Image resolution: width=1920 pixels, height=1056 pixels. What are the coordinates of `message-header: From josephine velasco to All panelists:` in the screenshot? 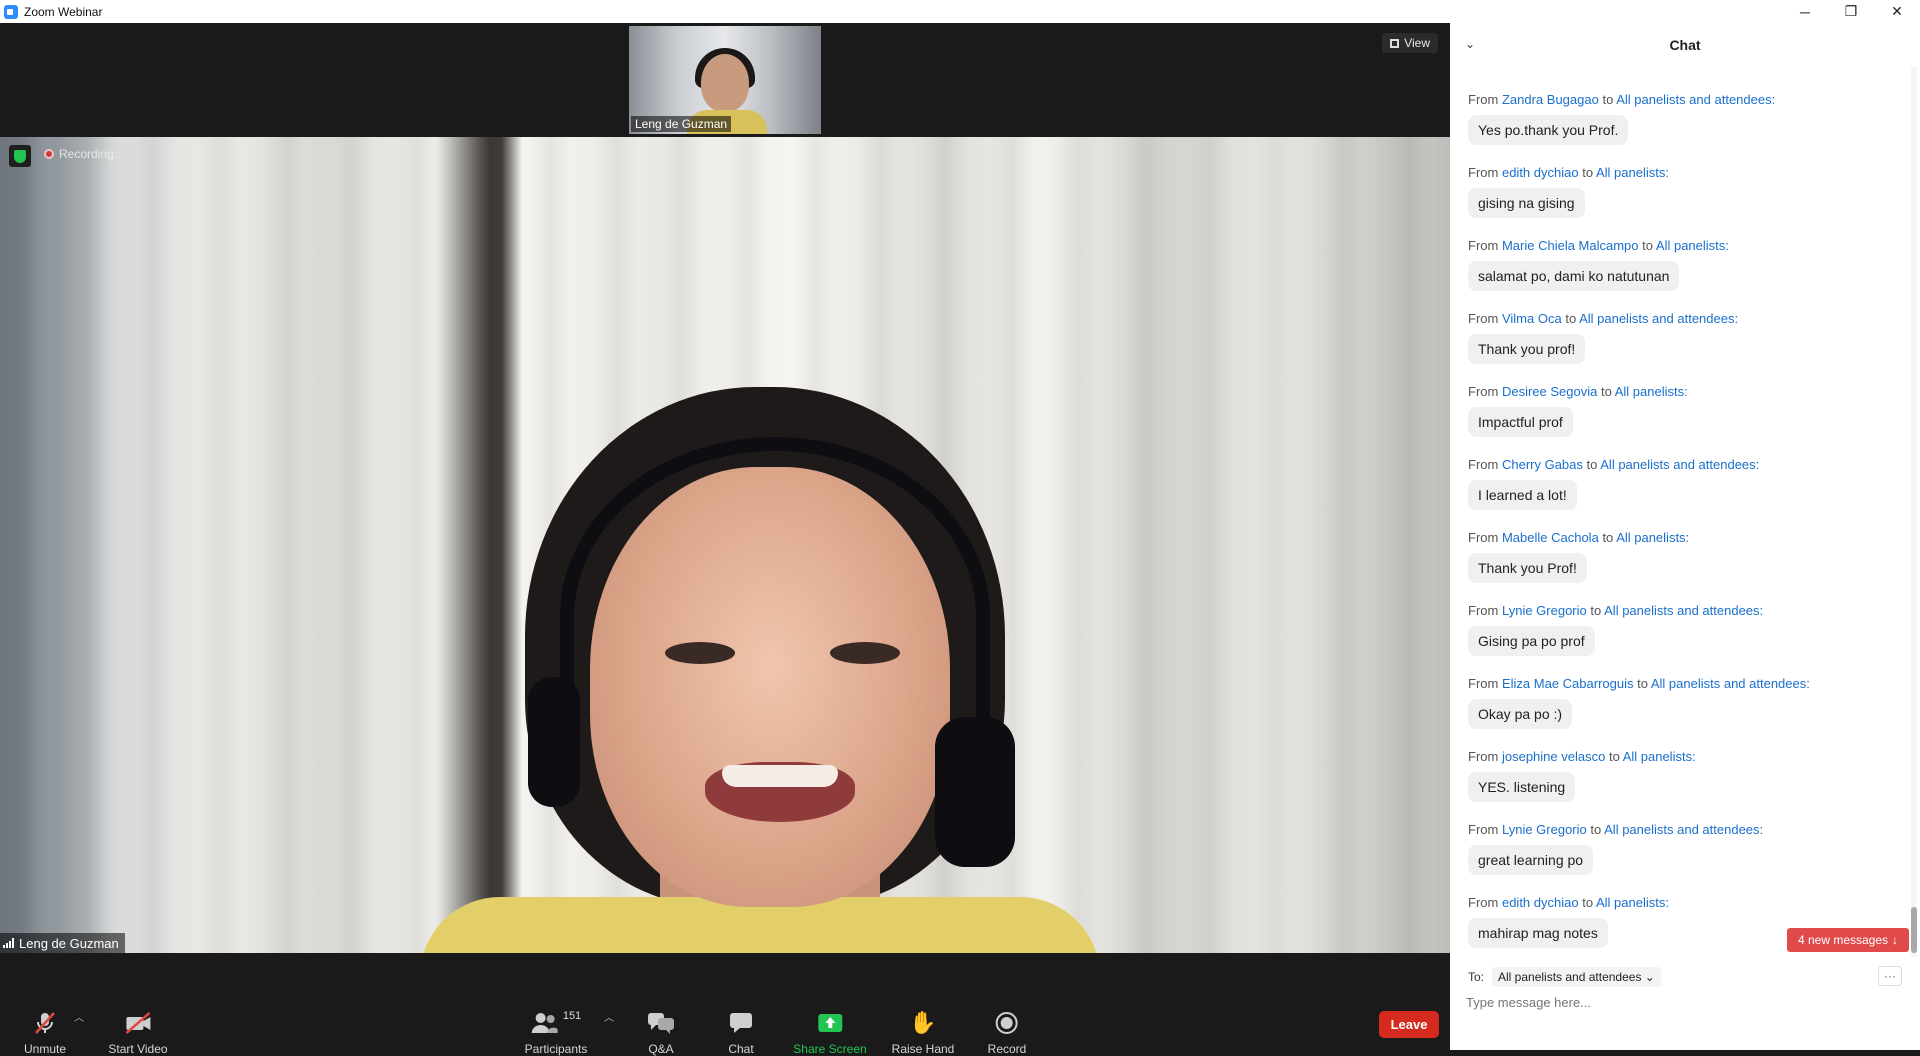 It's located at (1582, 756).